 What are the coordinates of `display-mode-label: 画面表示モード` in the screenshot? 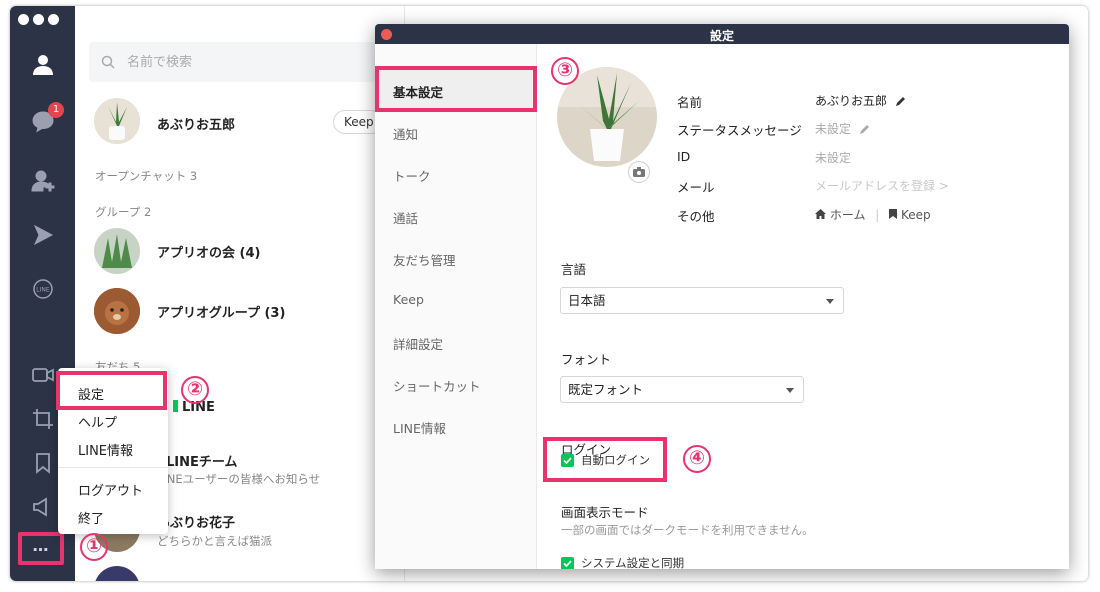 It's located at (605, 512).